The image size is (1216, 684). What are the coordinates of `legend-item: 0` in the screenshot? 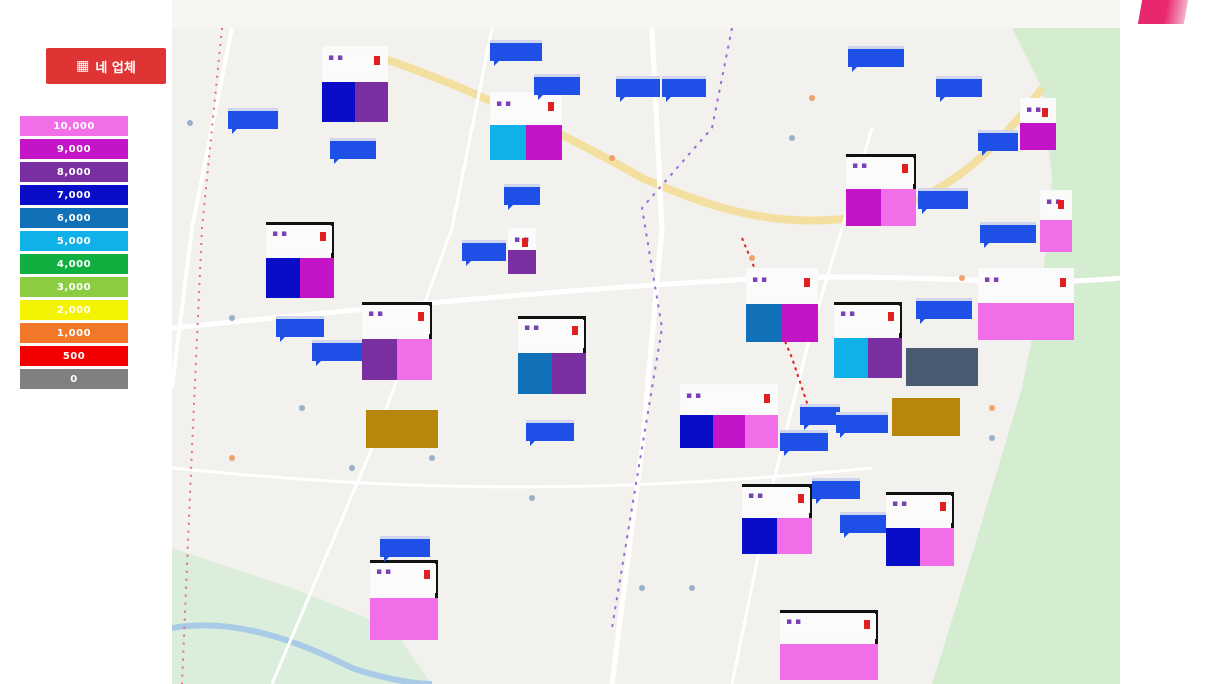 It's located at (74, 379).